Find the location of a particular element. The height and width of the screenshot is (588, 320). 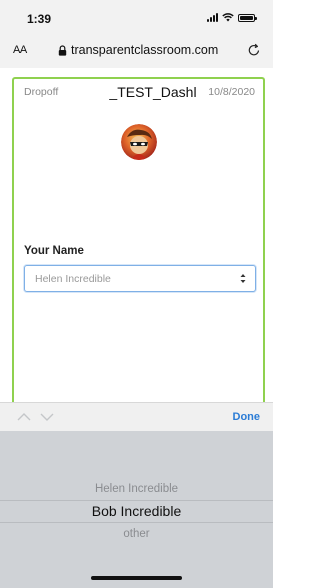

status-icons is located at coordinates (232, 17).